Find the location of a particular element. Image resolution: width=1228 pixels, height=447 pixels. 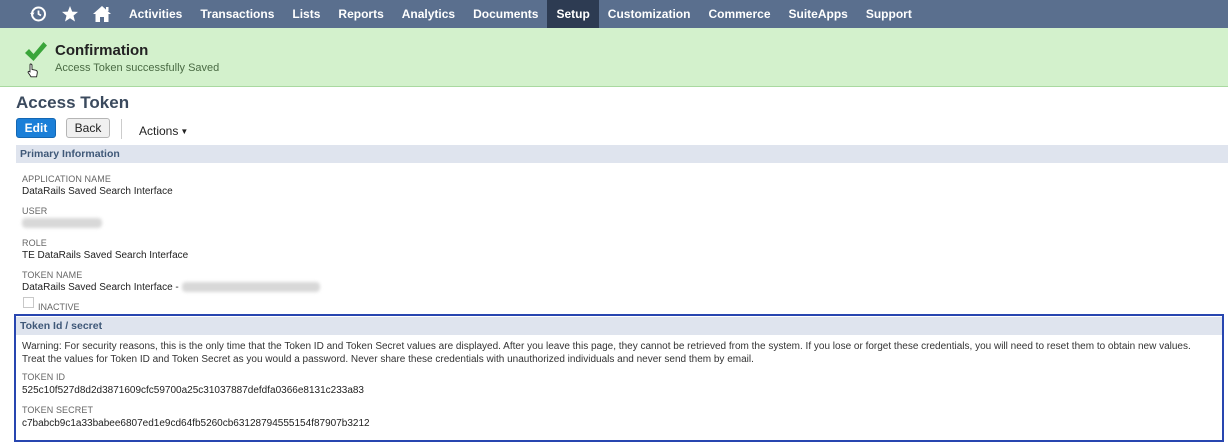

recent-history-icon is located at coordinates (38, 14).